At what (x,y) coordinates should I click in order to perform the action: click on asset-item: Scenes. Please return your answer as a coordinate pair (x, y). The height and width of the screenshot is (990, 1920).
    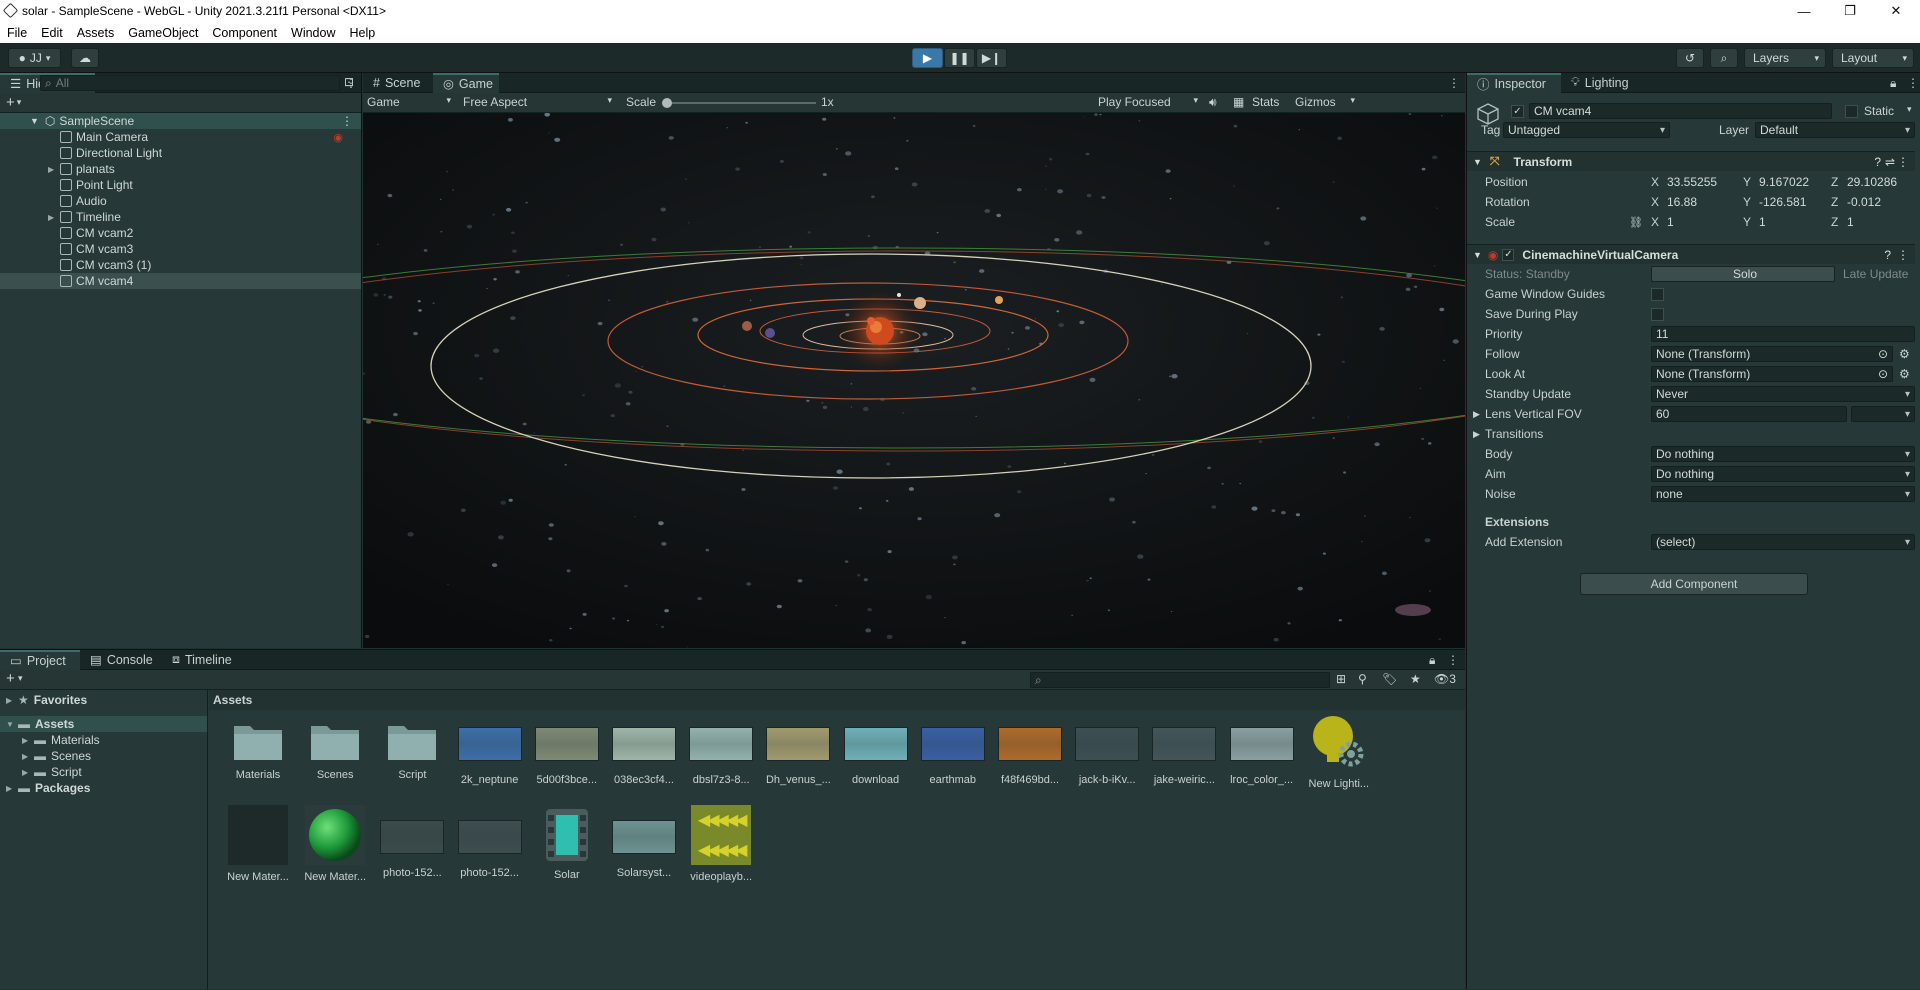
    Looking at the image, I should click on (335, 751).